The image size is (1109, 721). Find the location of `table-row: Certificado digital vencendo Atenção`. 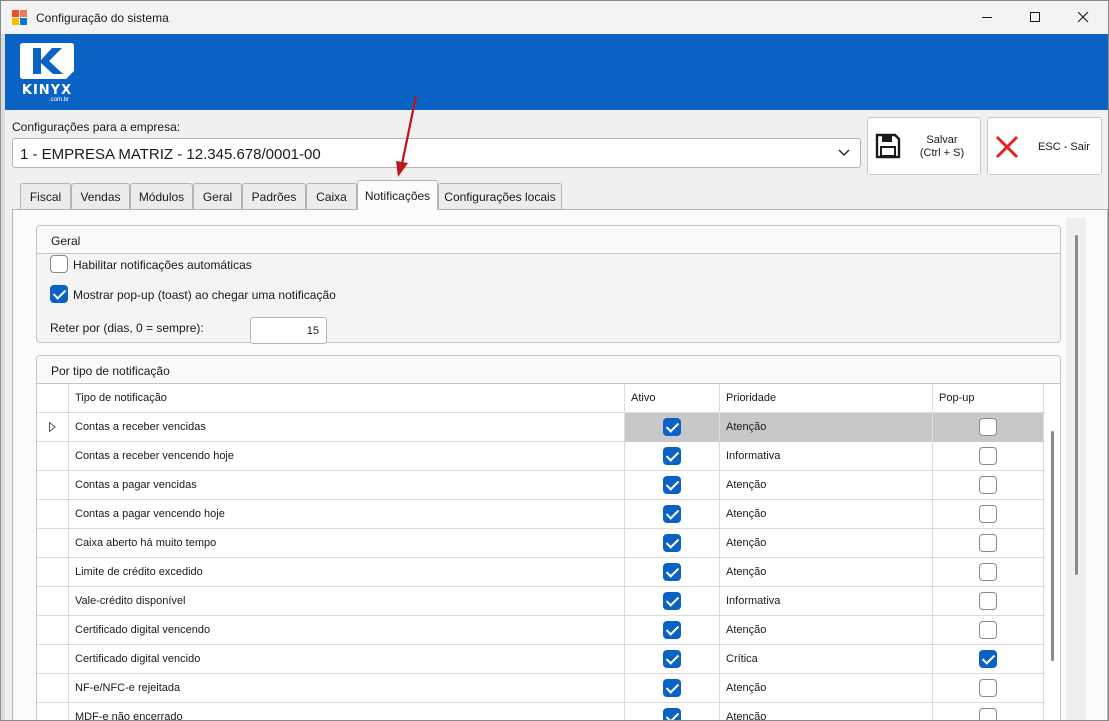

table-row: Certificado digital vencendo Atenção is located at coordinates (541, 630).